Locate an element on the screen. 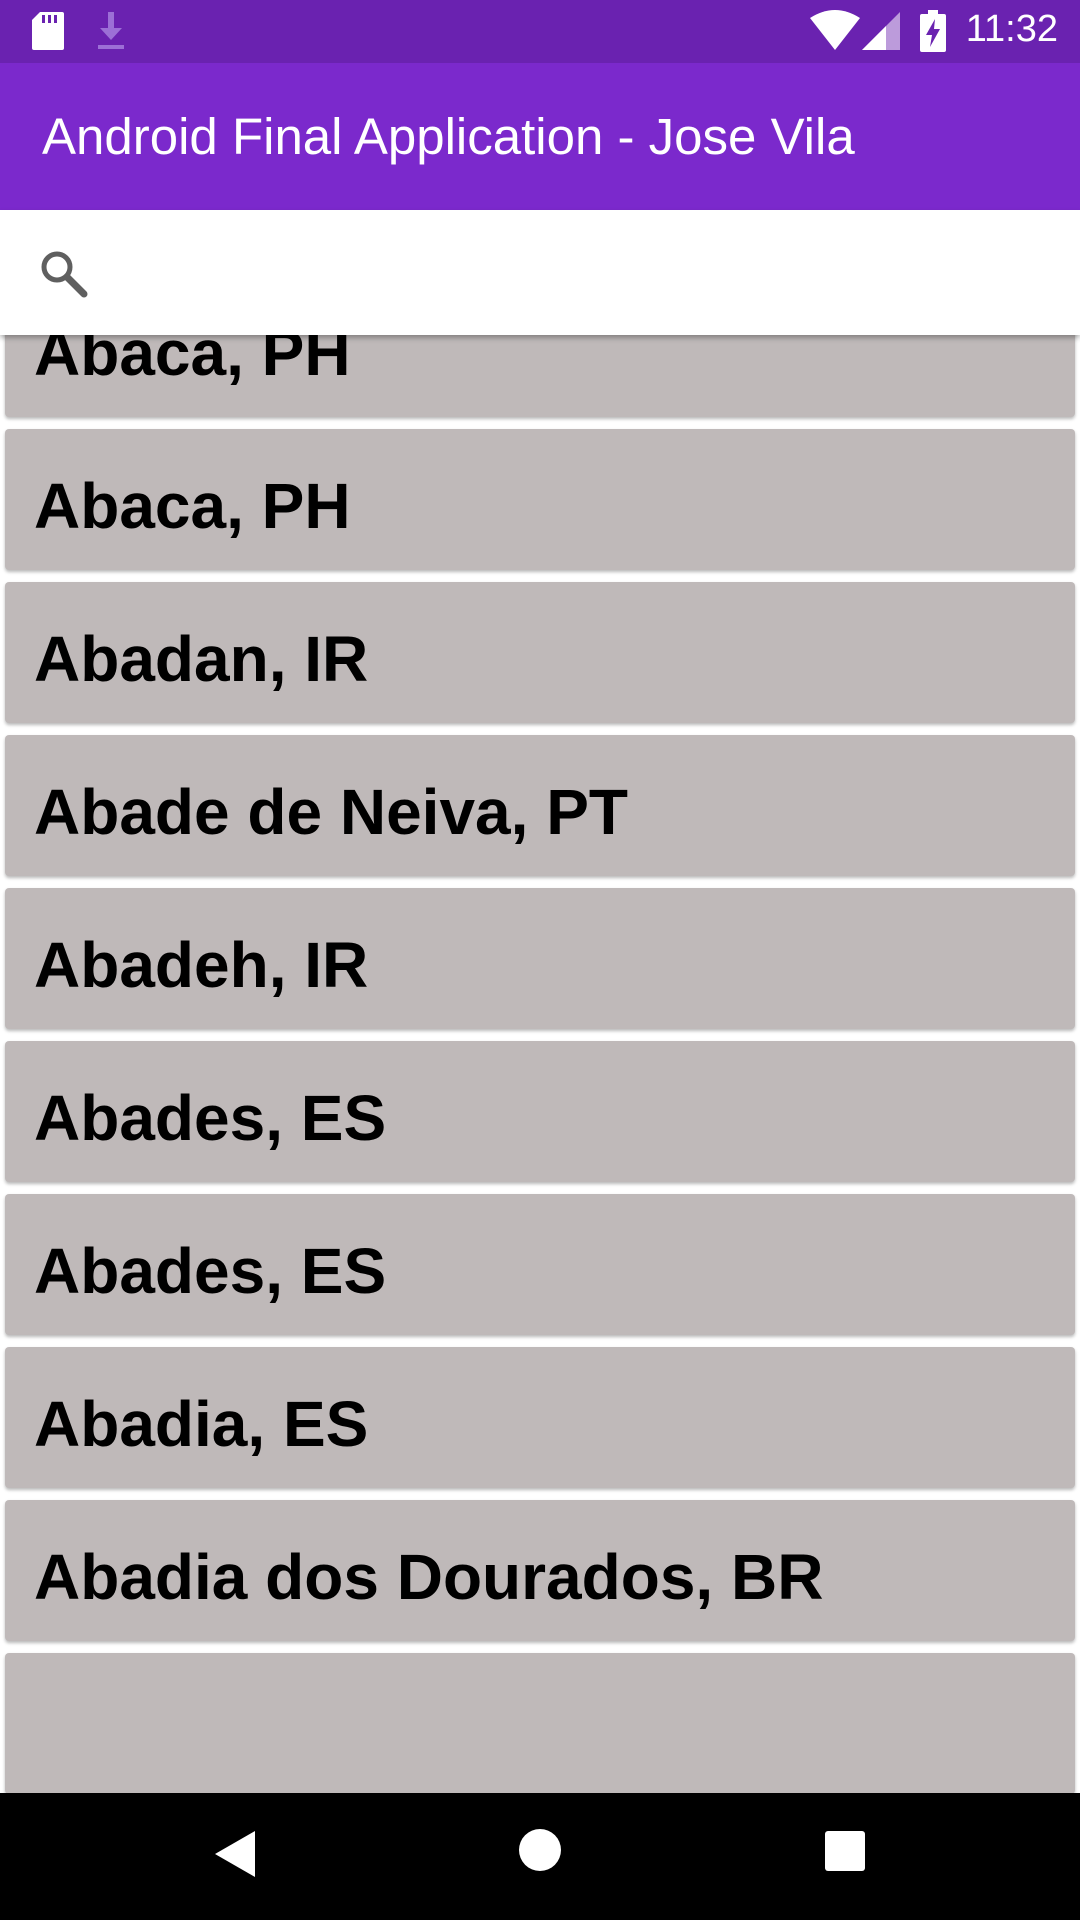 This screenshot has width=1080, height=1920. search-bar is located at coordinates (540, 272).